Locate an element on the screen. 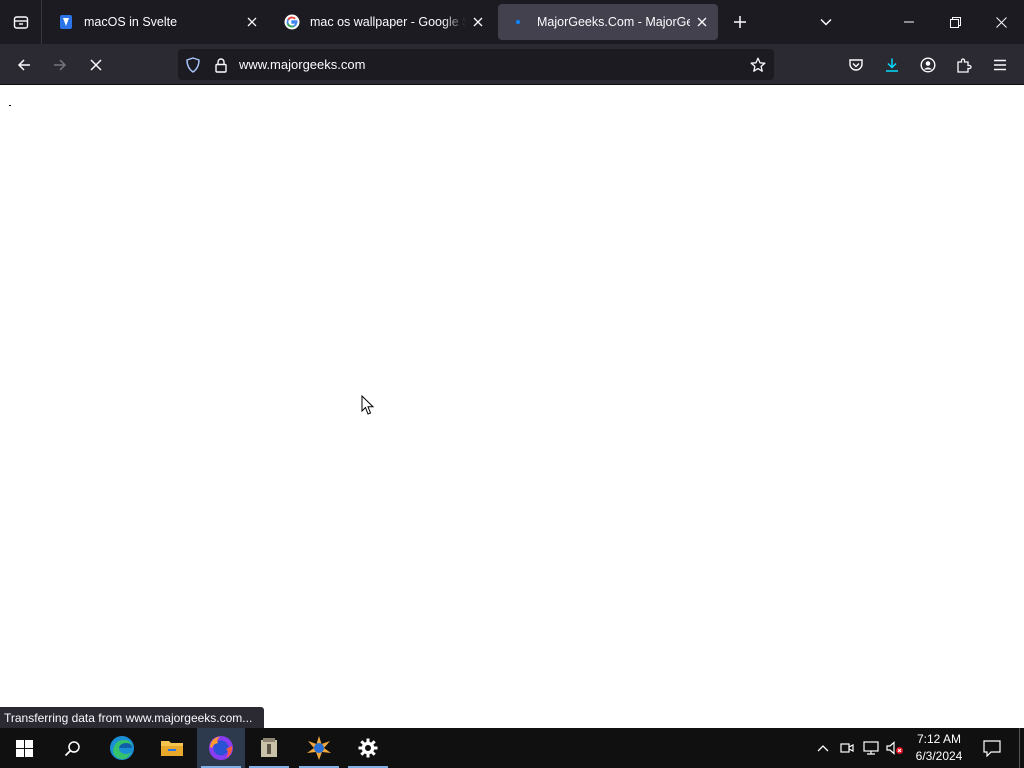 Image resolution: width=1024 pixels, height=768 pixels. firefox-icon is located at coordinates (221, 748).